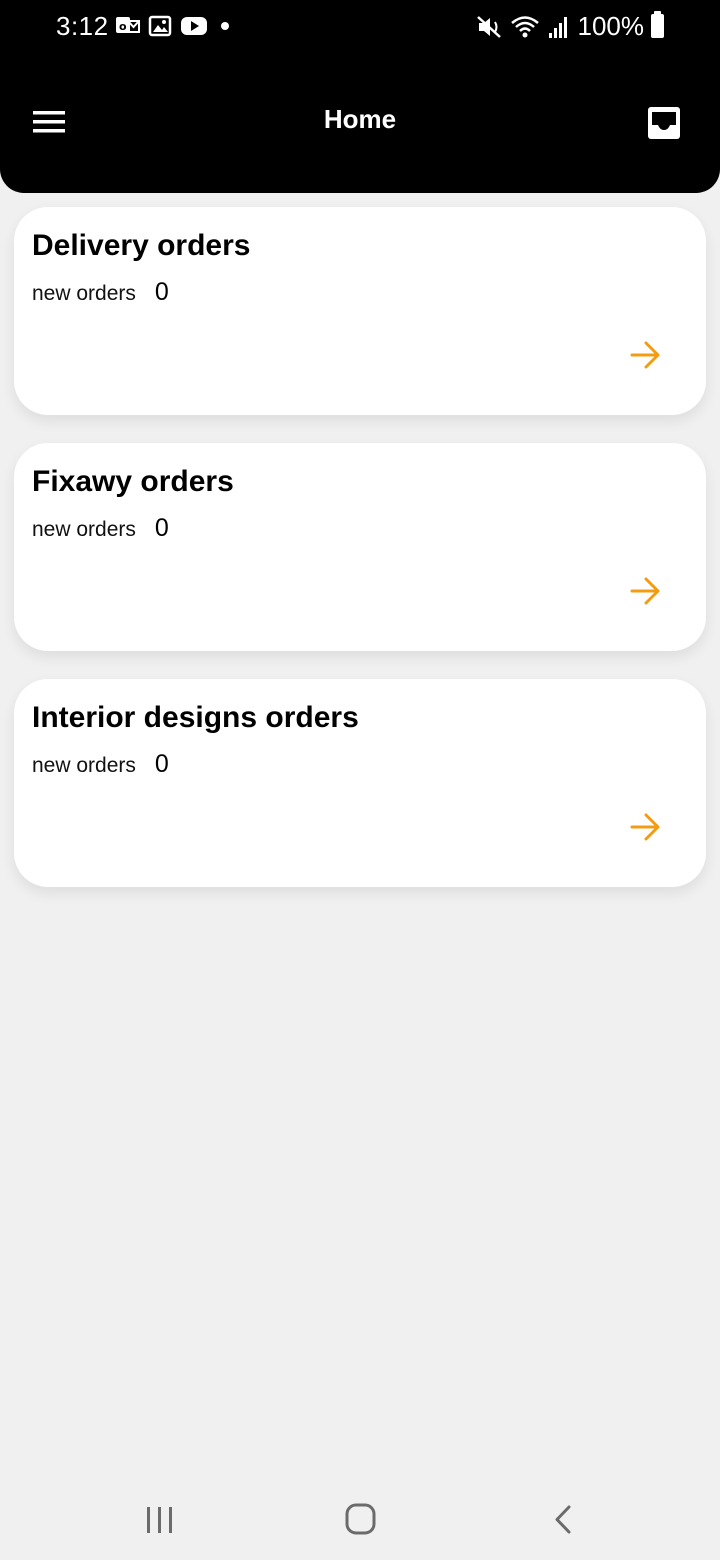 Image resolution: width=720 pixels, height=1560 pixels. I want to click on app-header: 3:12 o 100% Home, so click(360, 96).